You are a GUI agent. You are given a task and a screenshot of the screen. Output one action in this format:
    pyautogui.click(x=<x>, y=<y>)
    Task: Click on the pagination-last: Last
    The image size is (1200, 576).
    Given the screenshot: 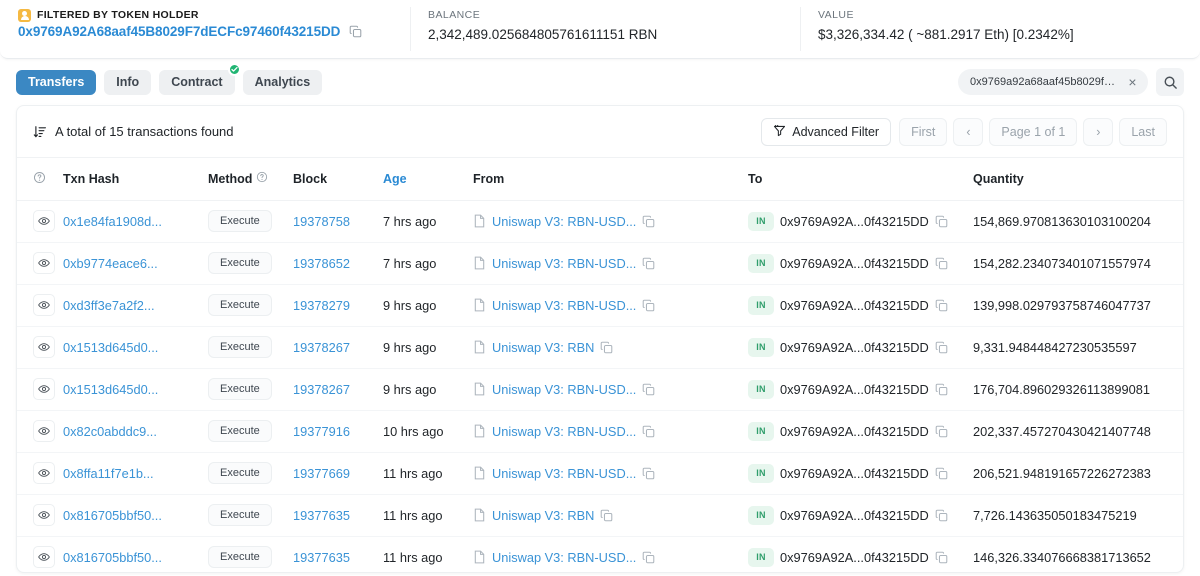 What is the action you would take?
    pyautogui.click(x=1143, y=131)
    